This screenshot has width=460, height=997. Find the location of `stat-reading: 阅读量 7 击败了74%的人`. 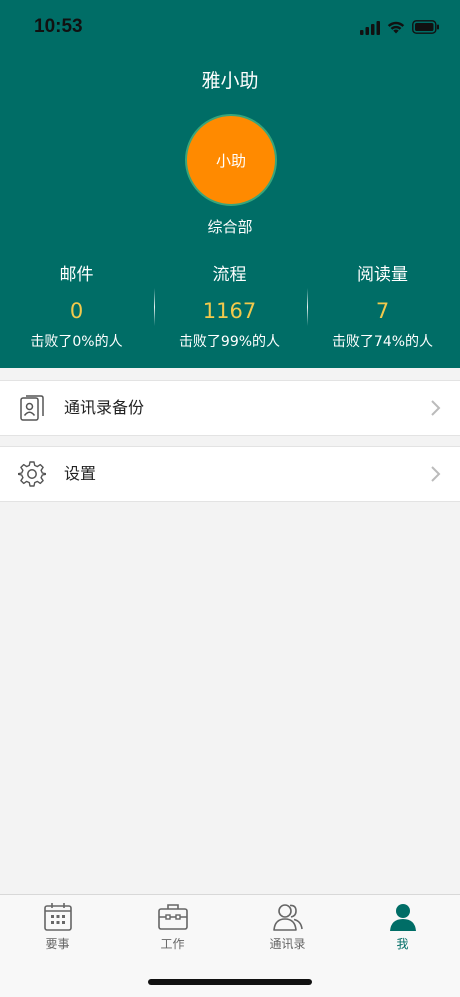

stat-reading: 阅读量 7 击败了74%的人 is located at coordinates (382, 307).